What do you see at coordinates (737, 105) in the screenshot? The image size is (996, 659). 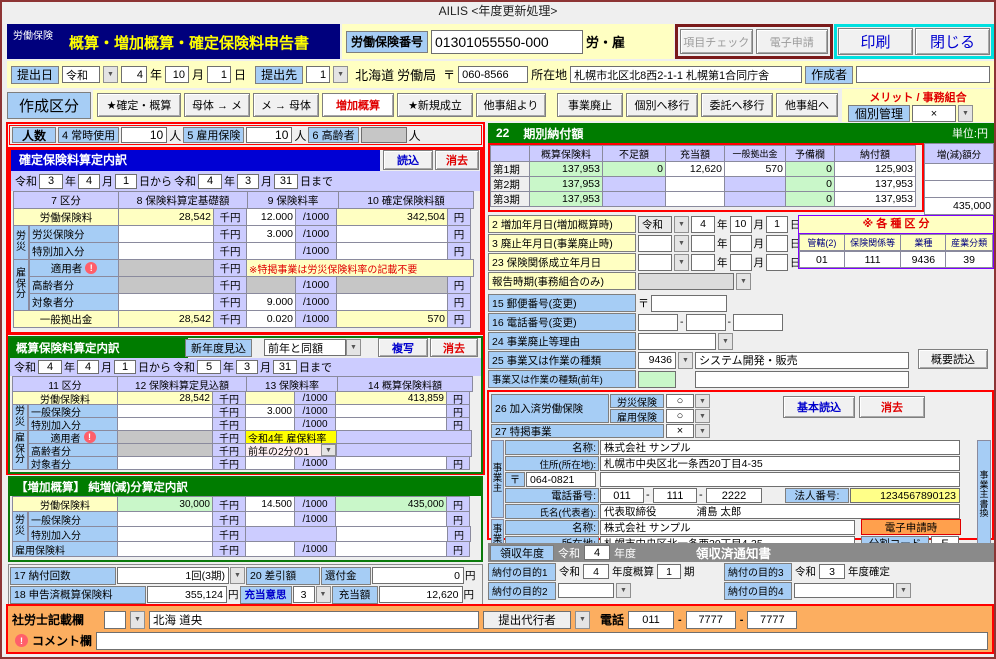 I see `itaku-ikou-button: 委託へ移行` at bounding box center [737, 105].